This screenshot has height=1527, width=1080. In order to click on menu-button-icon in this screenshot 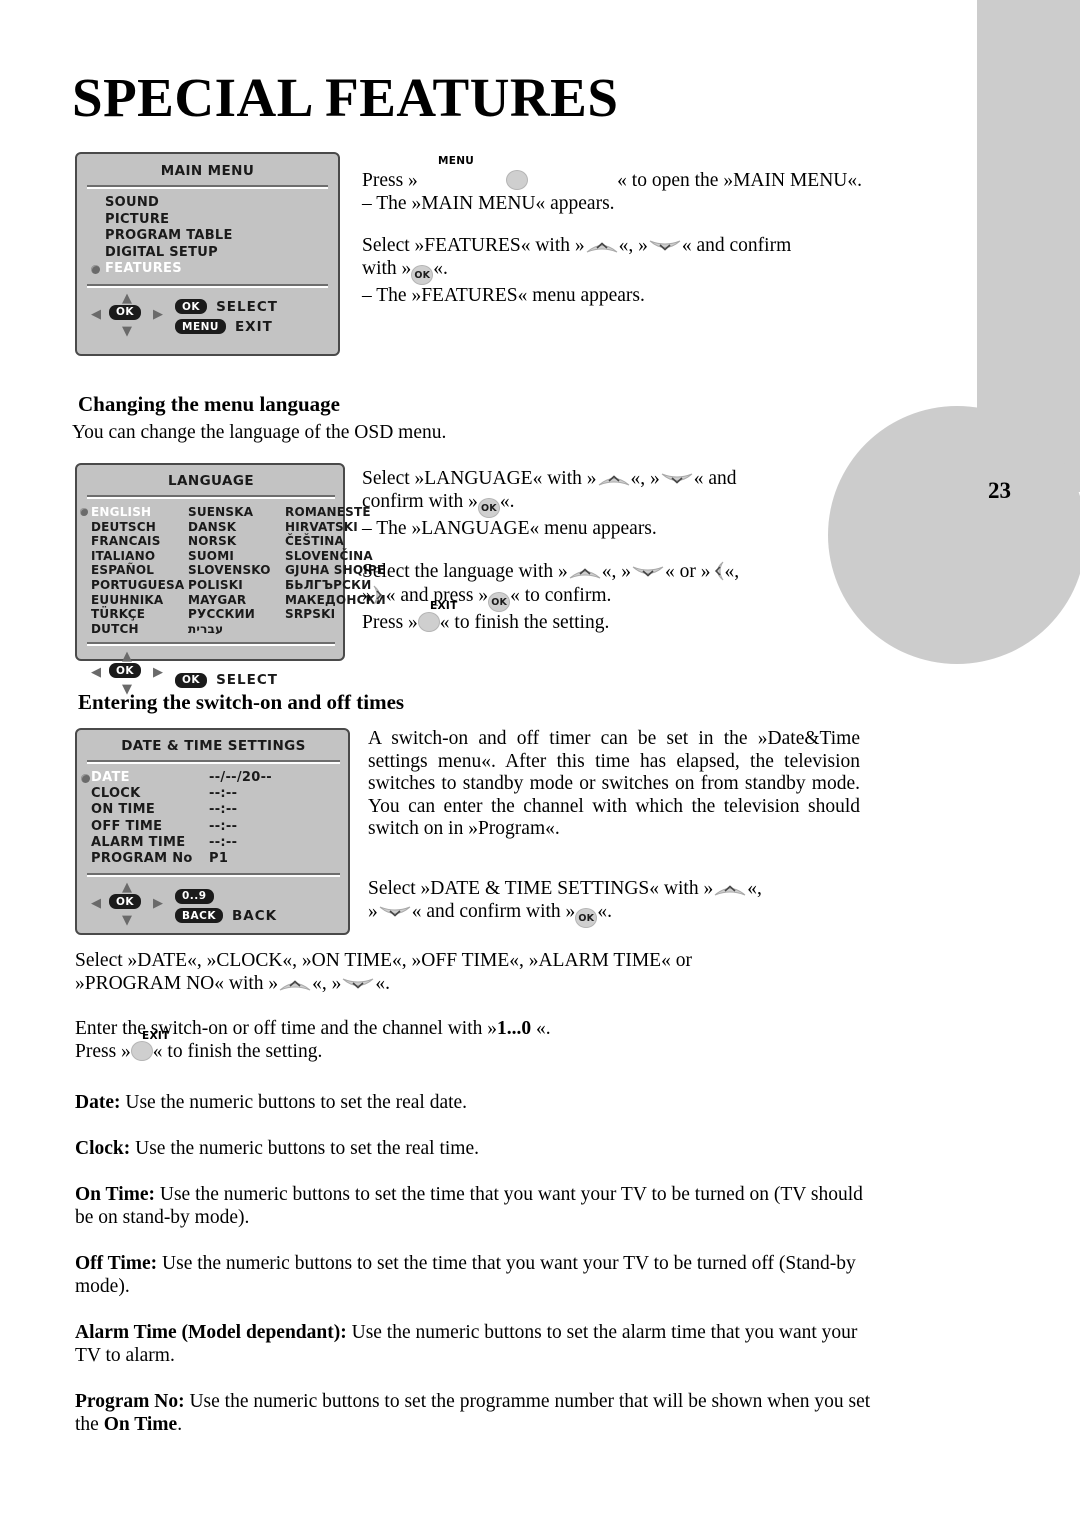, I will do `click(517, 180)`.